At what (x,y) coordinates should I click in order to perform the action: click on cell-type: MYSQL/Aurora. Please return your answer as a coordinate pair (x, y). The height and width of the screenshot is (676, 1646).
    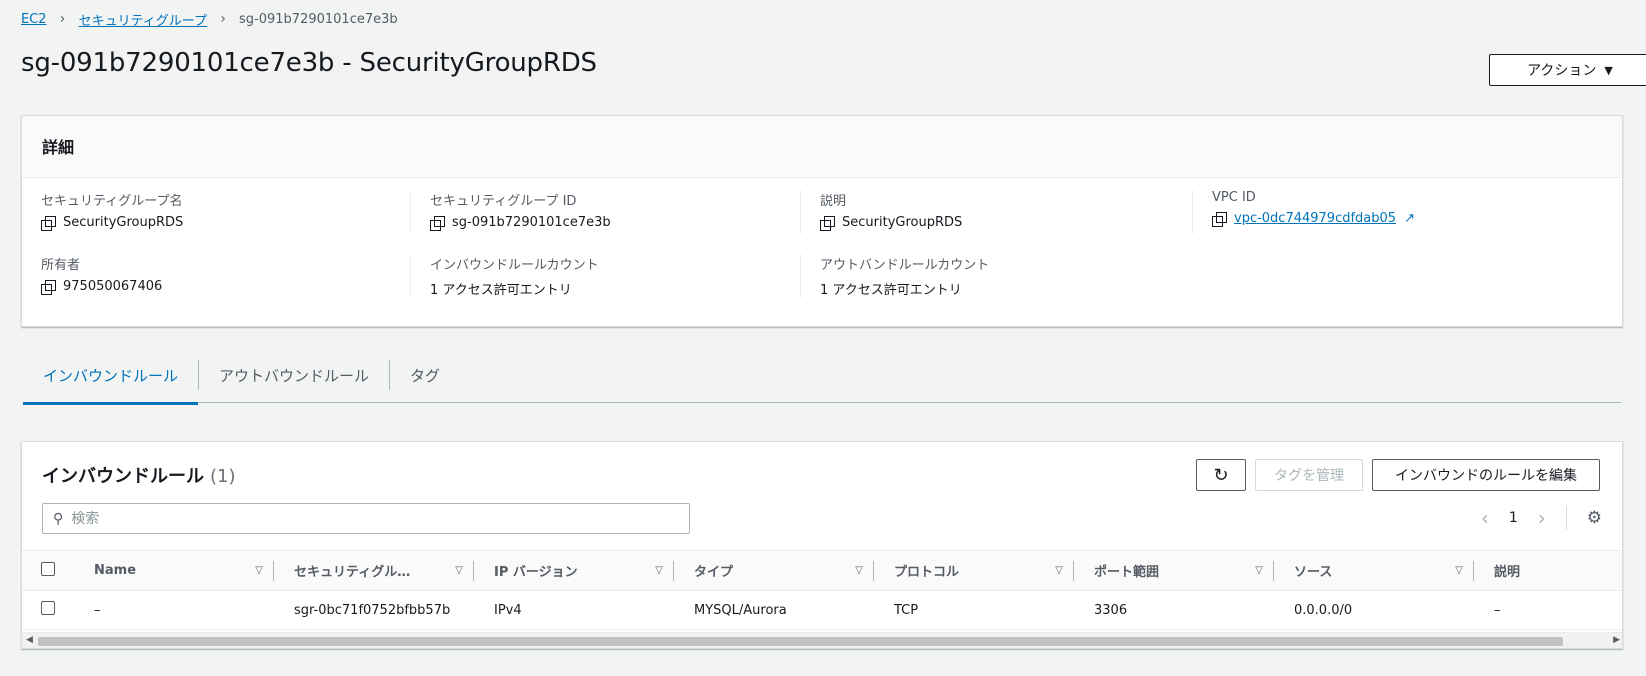
    Looking at the image, I should click on (774, 610).